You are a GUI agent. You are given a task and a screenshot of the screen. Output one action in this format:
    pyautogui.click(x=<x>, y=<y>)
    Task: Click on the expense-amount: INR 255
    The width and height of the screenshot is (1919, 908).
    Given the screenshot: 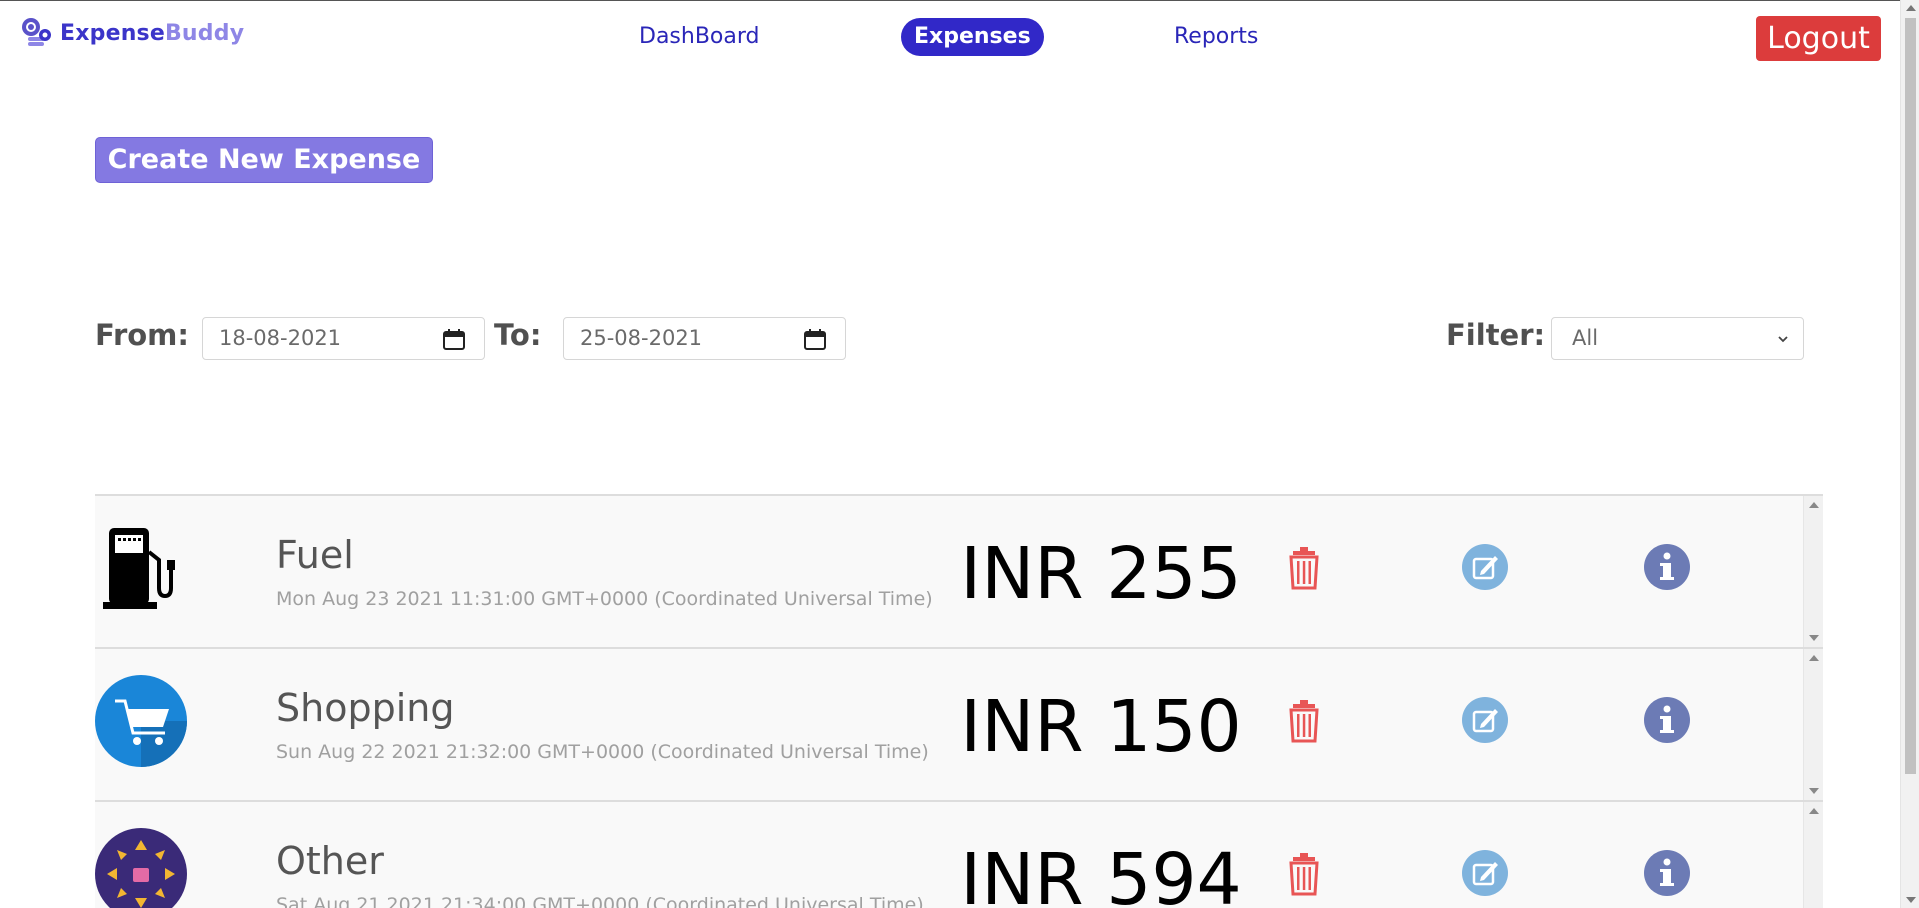 What is the action you would take?
    pyautogui.click(x=1101, y=573)
    